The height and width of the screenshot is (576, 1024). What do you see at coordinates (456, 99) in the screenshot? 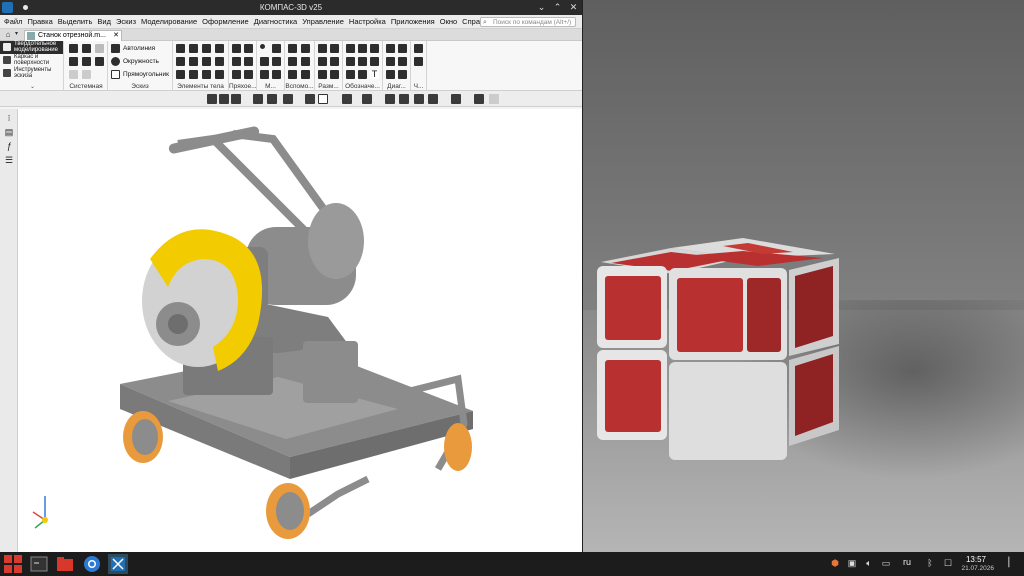
I see `filter-icon` at bounding box center [456, 99].